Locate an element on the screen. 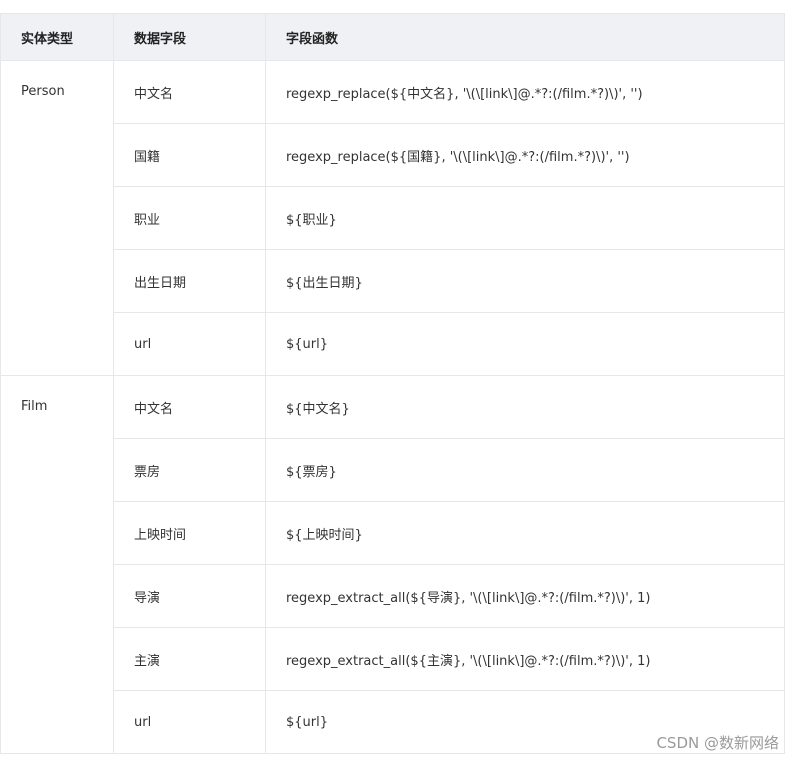 Image resolution: width=793 pixels, height=761 pixels. entity-type-cell: Film is located at coordinates (57, 564).